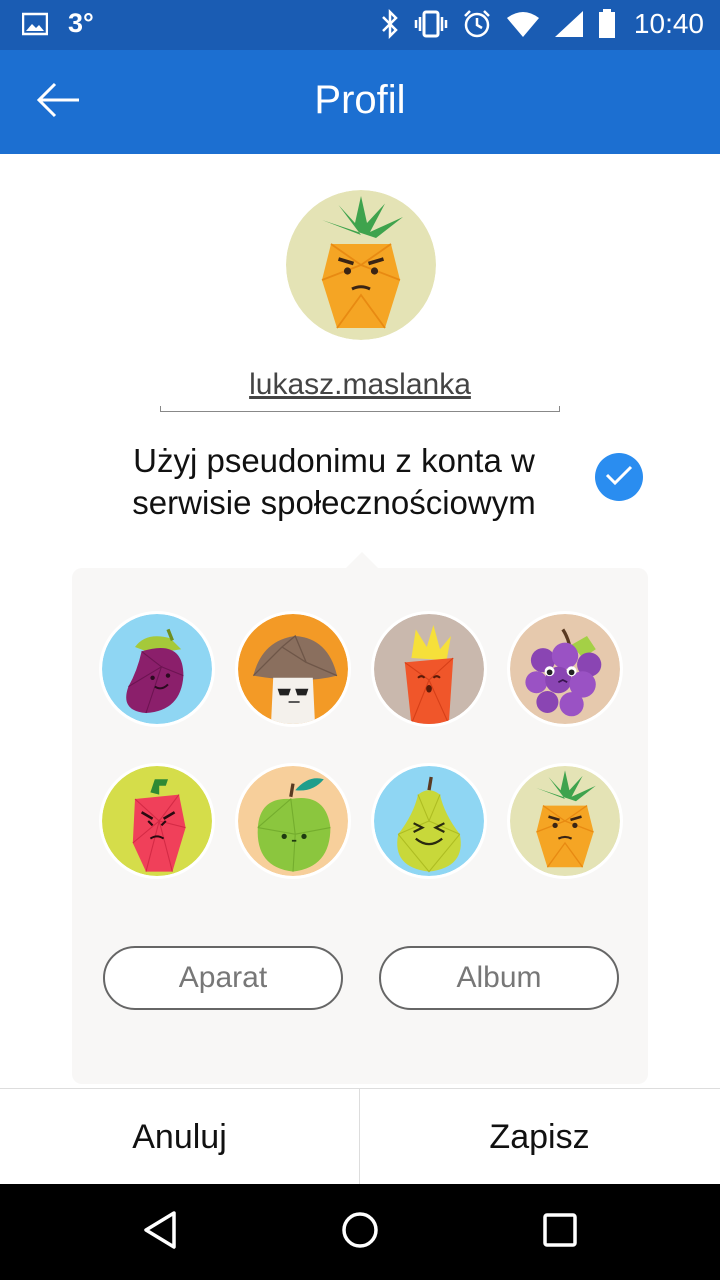 The image size is (720, 1280). I want to click on avatar-option-carrot, so click(429, 669).